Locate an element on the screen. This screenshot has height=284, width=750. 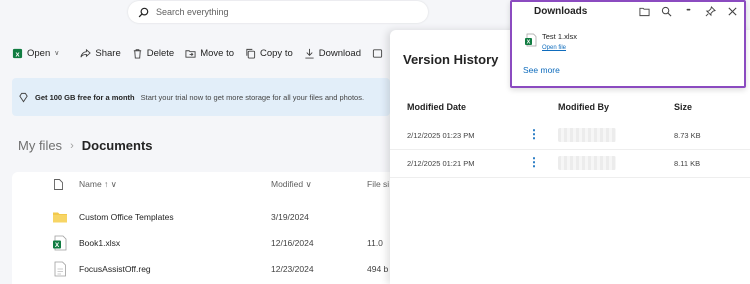
column-file-size: File si is located at coordinates (378, 184).